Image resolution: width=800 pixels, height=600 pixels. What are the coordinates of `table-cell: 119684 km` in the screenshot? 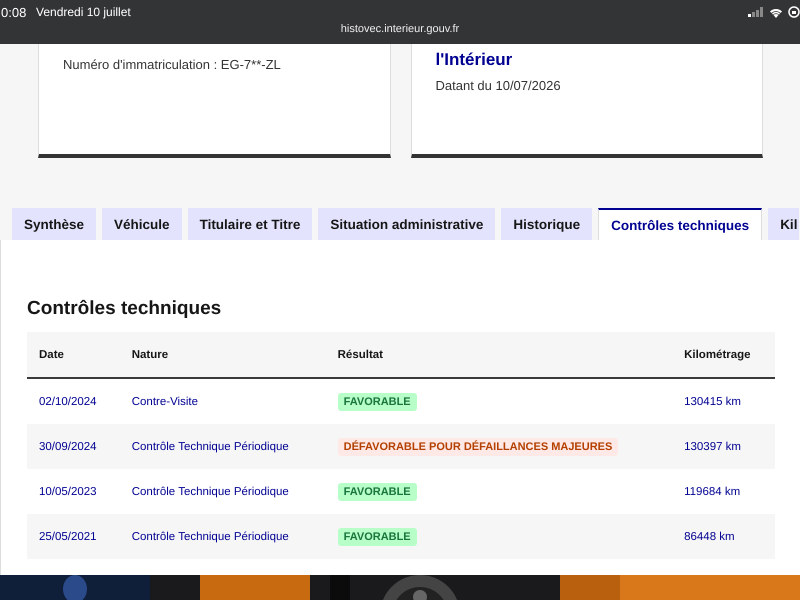 It's located at (723, 491).